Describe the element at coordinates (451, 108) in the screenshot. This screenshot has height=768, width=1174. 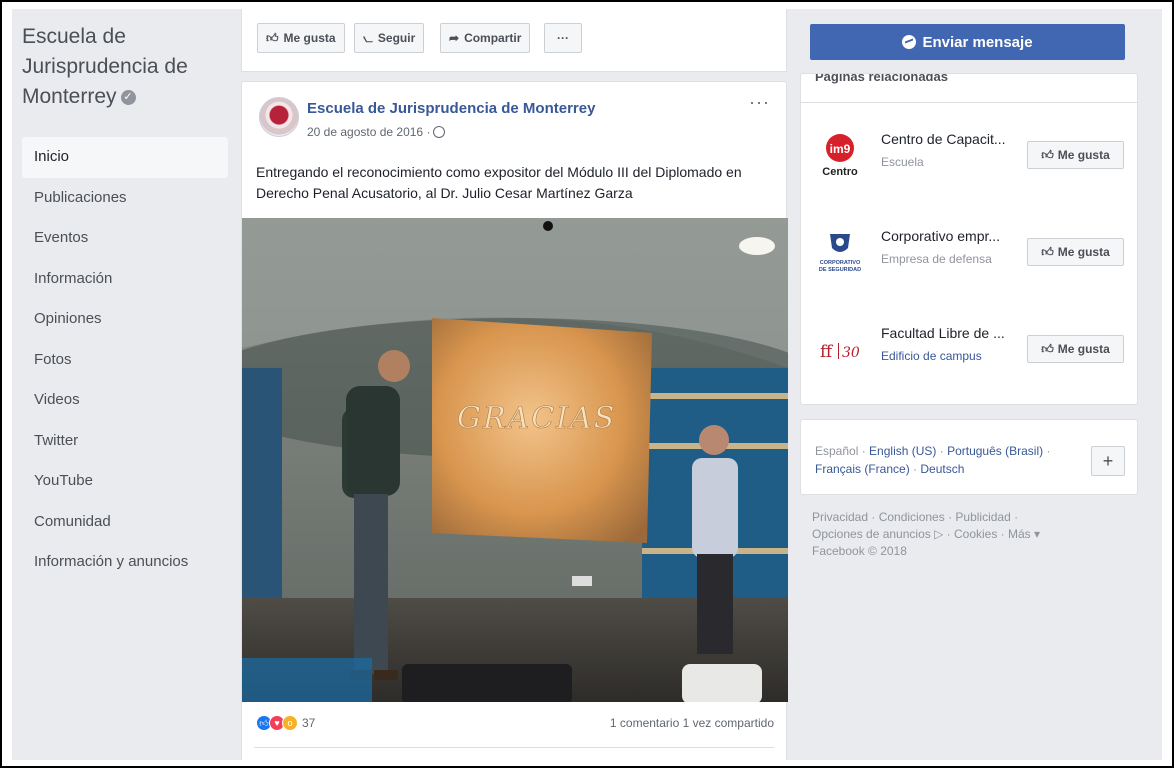
I see `post-author: Escuela de Jurisprudencia de Monterrey` at that location.